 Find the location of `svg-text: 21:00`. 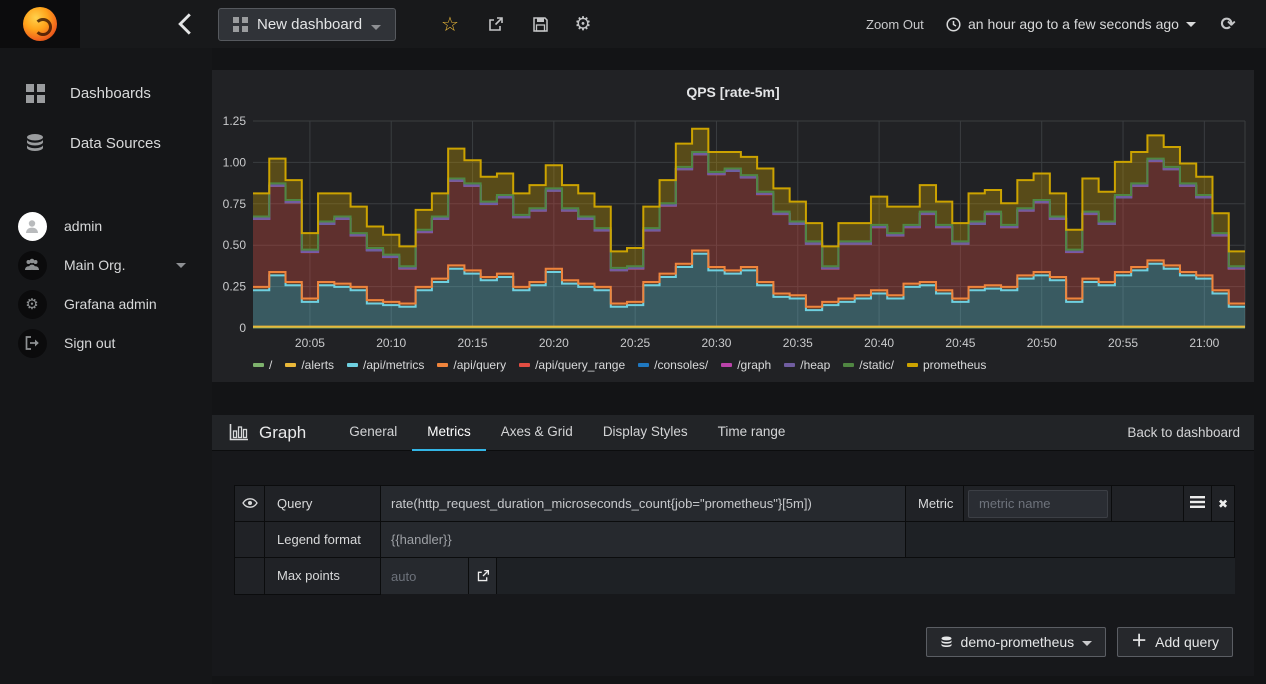

svg-text: 21:00 is located at coordinates (1204, 343).